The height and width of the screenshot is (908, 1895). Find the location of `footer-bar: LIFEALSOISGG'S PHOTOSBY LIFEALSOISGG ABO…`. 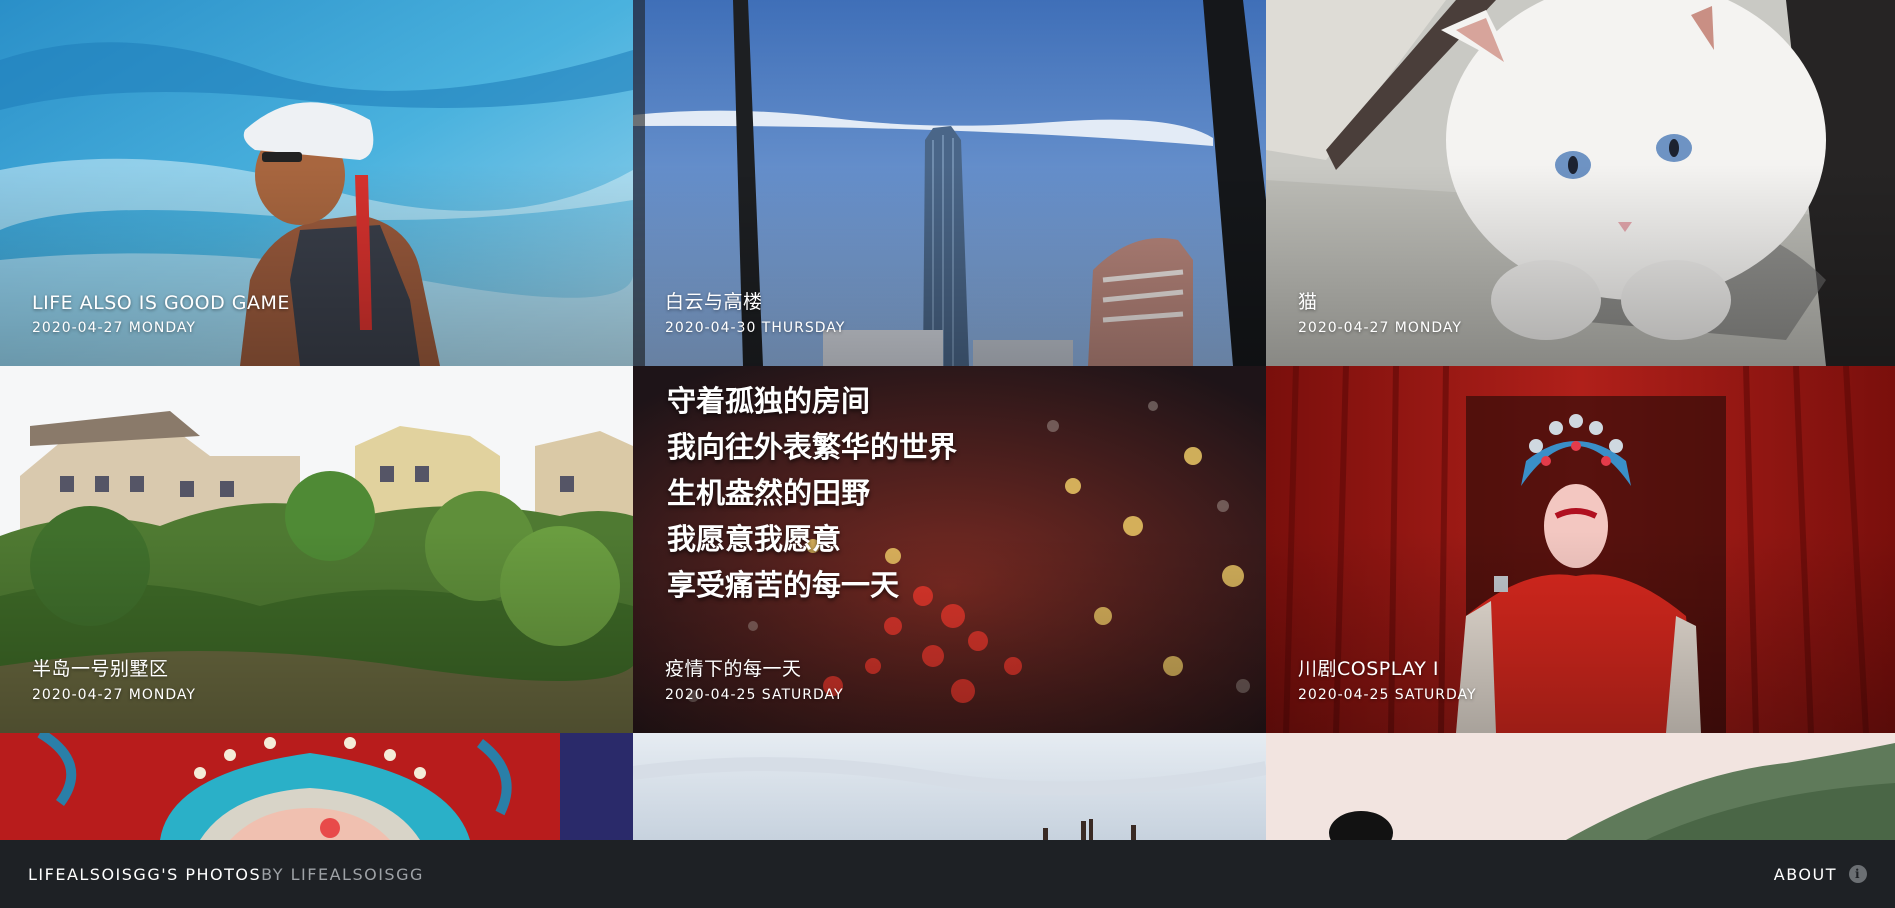

footer-bar: LIFEALSOISGG'S PHOTOSBY LIFEALSOISGG ABO… is located at coordinates (947, 874).